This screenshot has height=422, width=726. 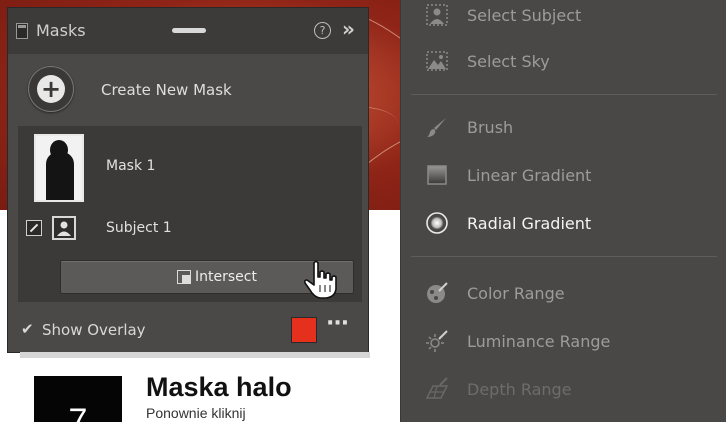 I want to click on component-name: Subject 1, so click(x=139, y=228).